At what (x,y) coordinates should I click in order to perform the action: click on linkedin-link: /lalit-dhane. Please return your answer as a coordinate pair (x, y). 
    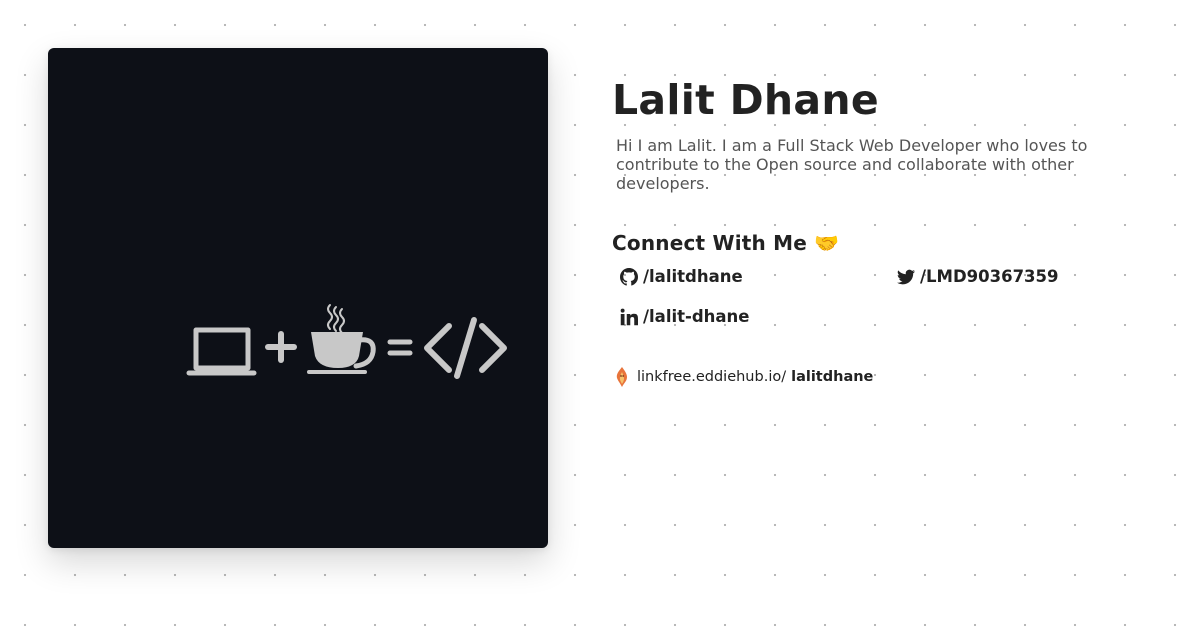
    Looking at the image, I should click on (685, 316).